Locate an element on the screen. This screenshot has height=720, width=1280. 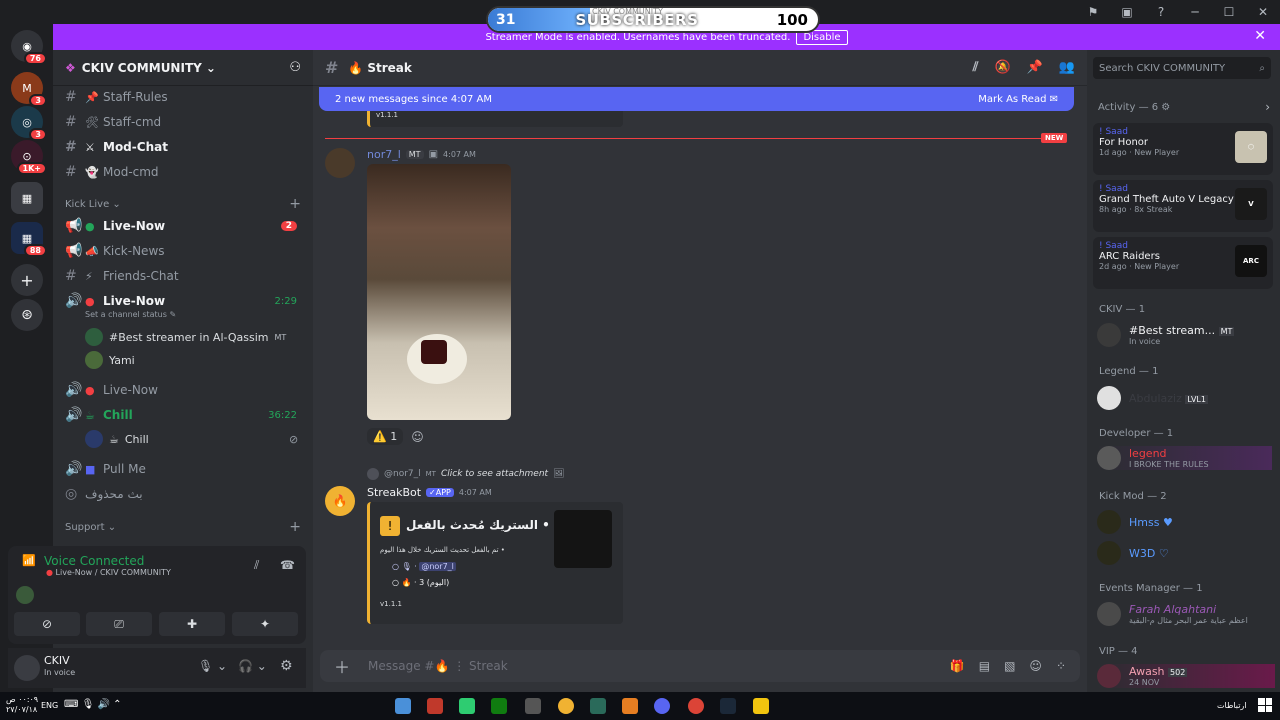
disconnect-icon: ☎ is located at coordinates (287, 565).